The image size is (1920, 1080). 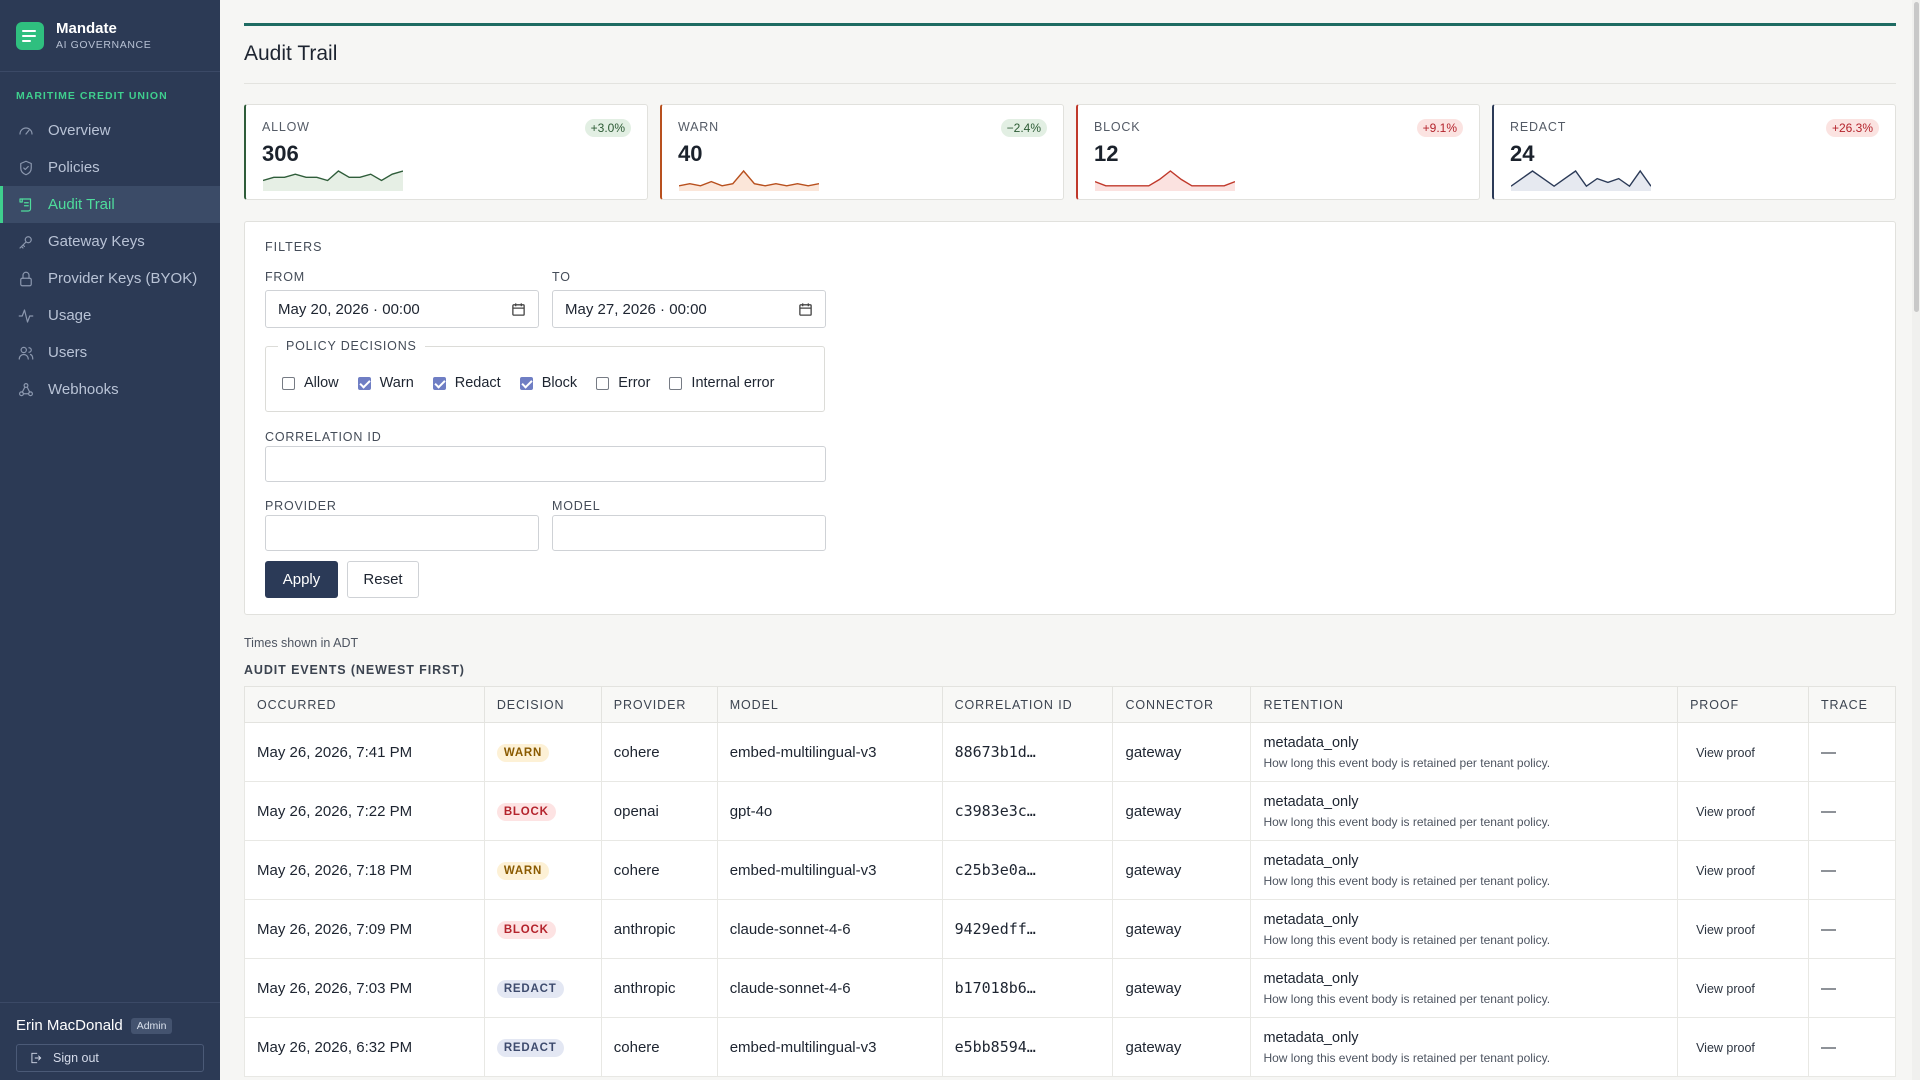 I want to click on column-header-decision: DECISION, so click(x=542, y=704).